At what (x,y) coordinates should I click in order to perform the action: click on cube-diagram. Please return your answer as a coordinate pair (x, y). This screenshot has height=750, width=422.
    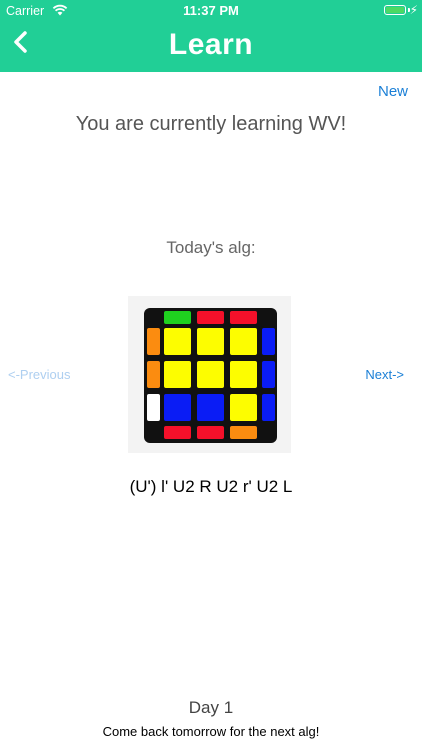
    Looking at the image, I should click on (209, 374).